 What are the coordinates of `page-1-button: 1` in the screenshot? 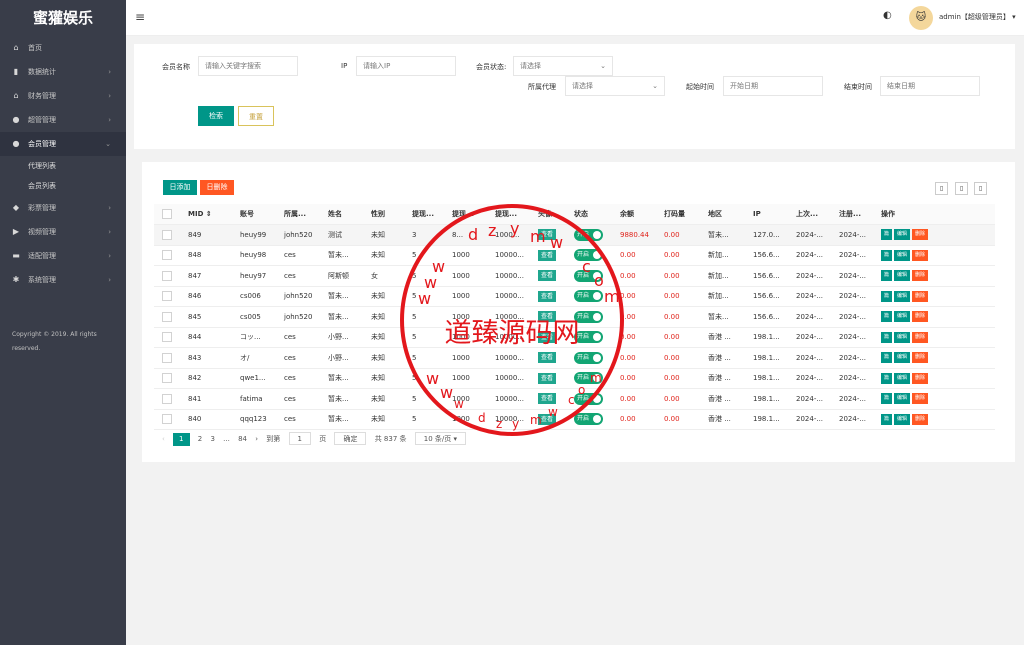 It's located at (181, 439).